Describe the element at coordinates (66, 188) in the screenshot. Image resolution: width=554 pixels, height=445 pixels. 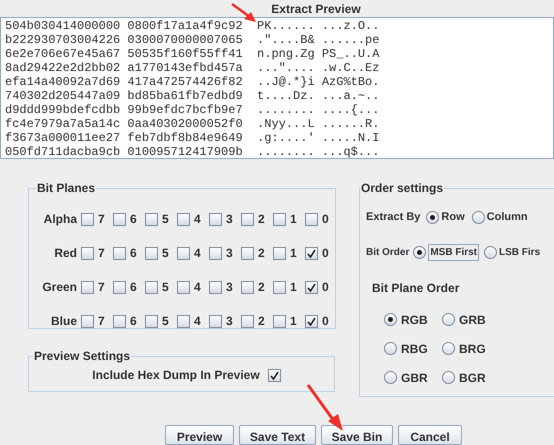
I see `panel-title: Bit Planes` at that location.